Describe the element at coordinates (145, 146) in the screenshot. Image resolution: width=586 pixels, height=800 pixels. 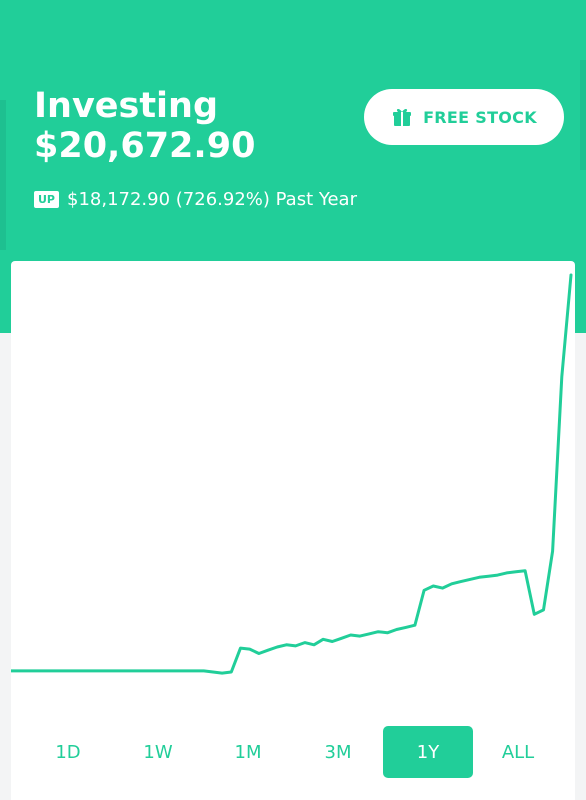
I see `portfolio-value: $20,672.90` at that location.